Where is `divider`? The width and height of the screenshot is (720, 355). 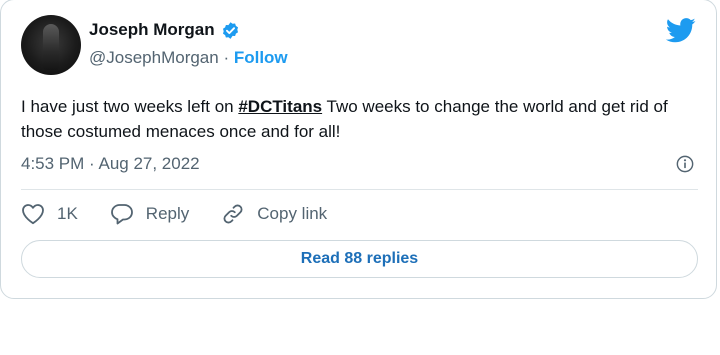 divider is located at coordinates (359, 189).